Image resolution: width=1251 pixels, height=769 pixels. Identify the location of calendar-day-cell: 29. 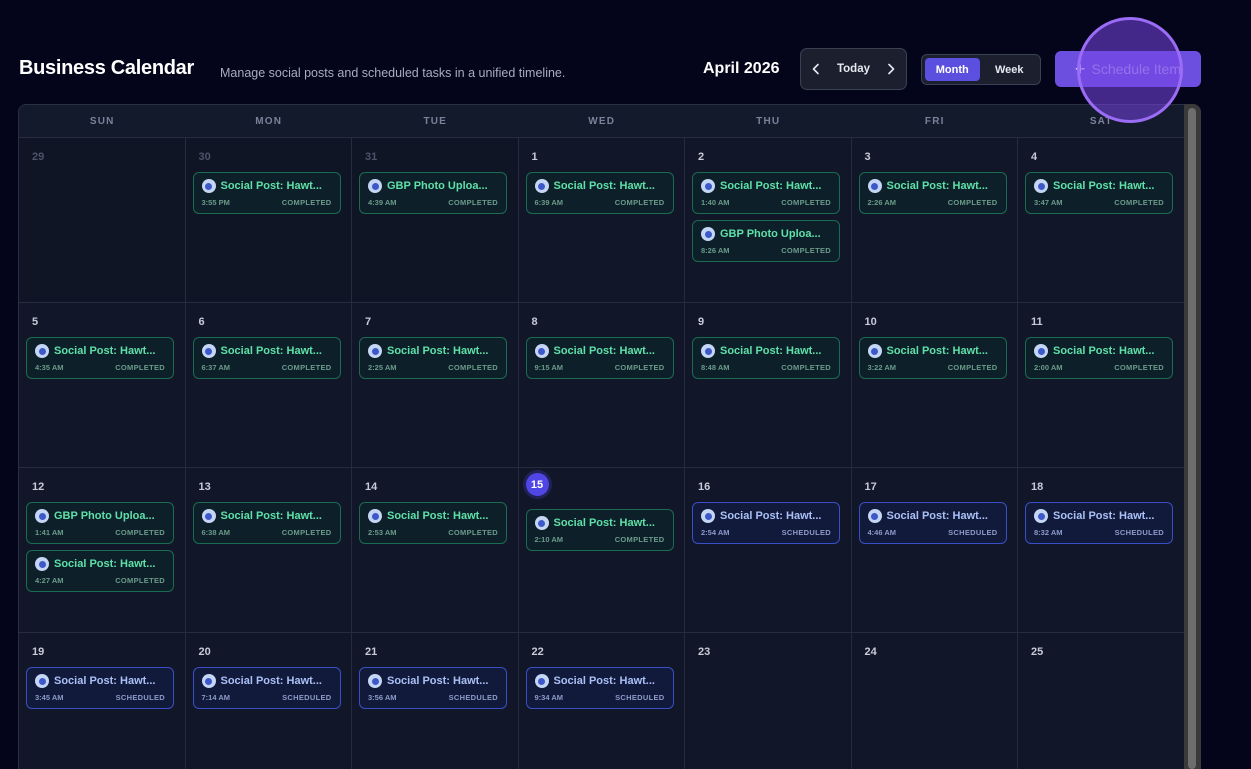
(102, 220).